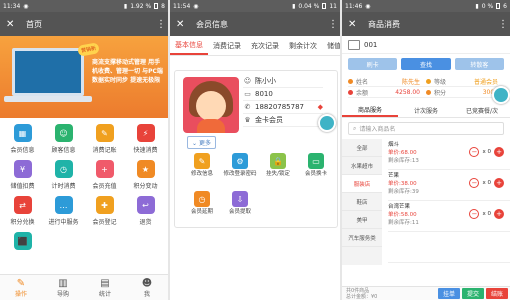 This screenshot has height=300, width=510. What do you see at coordinates (426, 293) in the screenshot?
I see `checkout-bar: 共0件商品 总计金额：¥0 挂单 提交 结账` at bounding box center [426, 293].